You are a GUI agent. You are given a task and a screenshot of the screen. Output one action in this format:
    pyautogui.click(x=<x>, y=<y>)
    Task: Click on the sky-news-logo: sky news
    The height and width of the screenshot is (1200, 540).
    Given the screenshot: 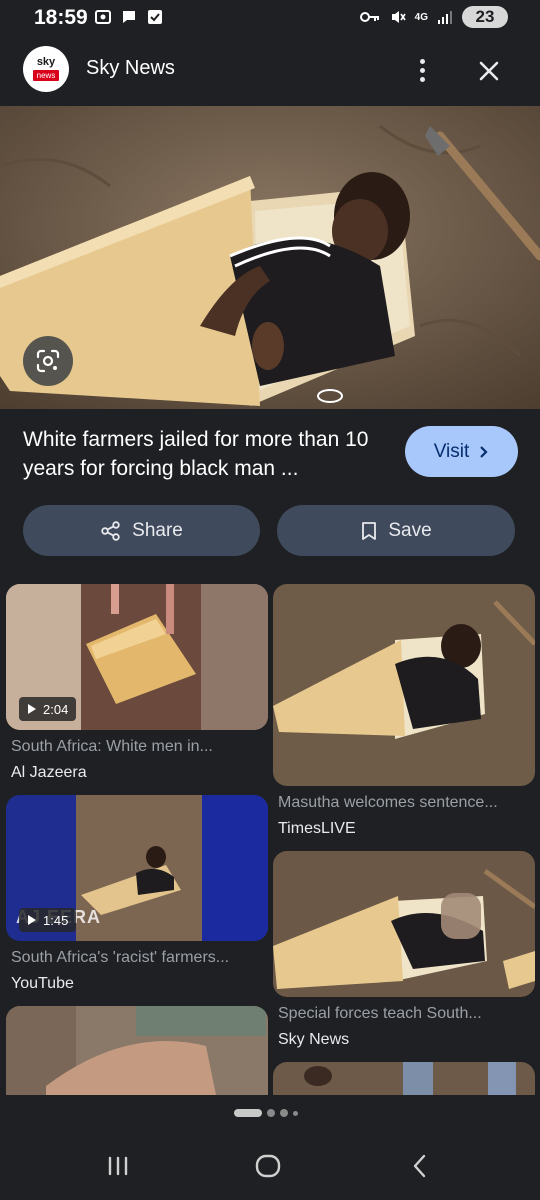 What is the action you would take?
    pyautogui.click(x=46, y=69)
    